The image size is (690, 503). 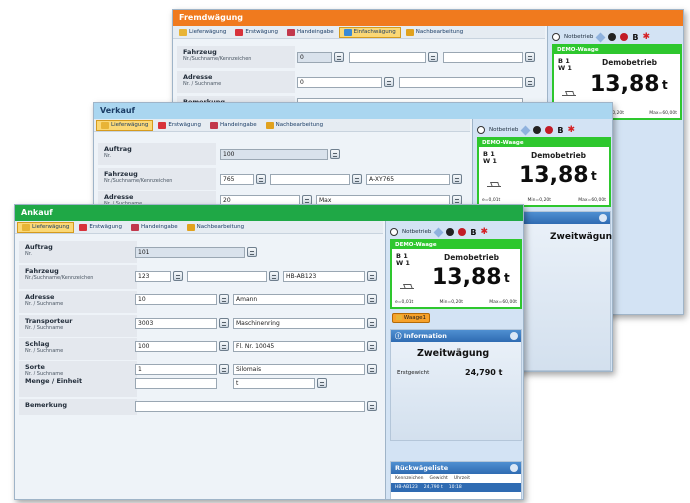 I want to click on scale-meta: e=0,01t Min=0,20t Max=60,00t, so click(x=544, y=200).